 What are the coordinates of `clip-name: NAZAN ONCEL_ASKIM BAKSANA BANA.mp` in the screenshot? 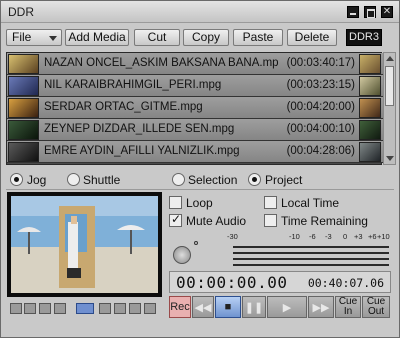 It's located at (161, 63).